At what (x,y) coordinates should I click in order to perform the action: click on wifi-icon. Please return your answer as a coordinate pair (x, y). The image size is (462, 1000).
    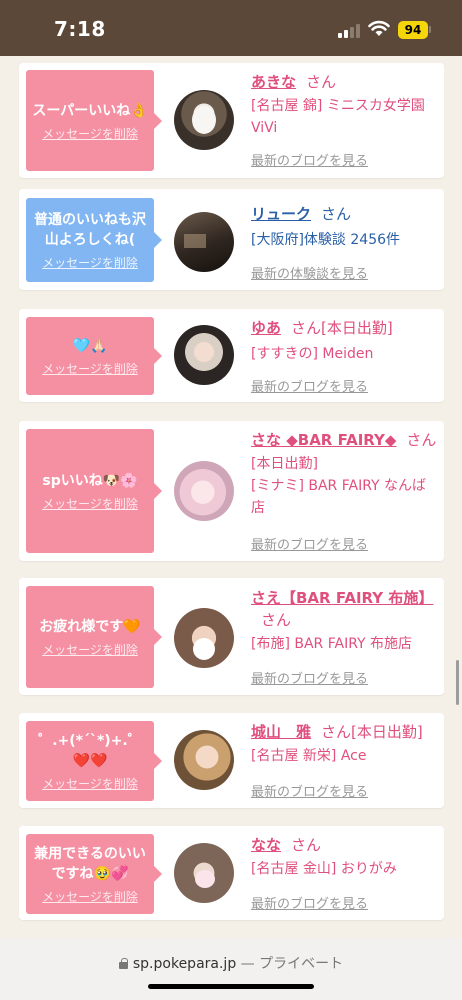
    Looking at the image, I should click on (379, 28).